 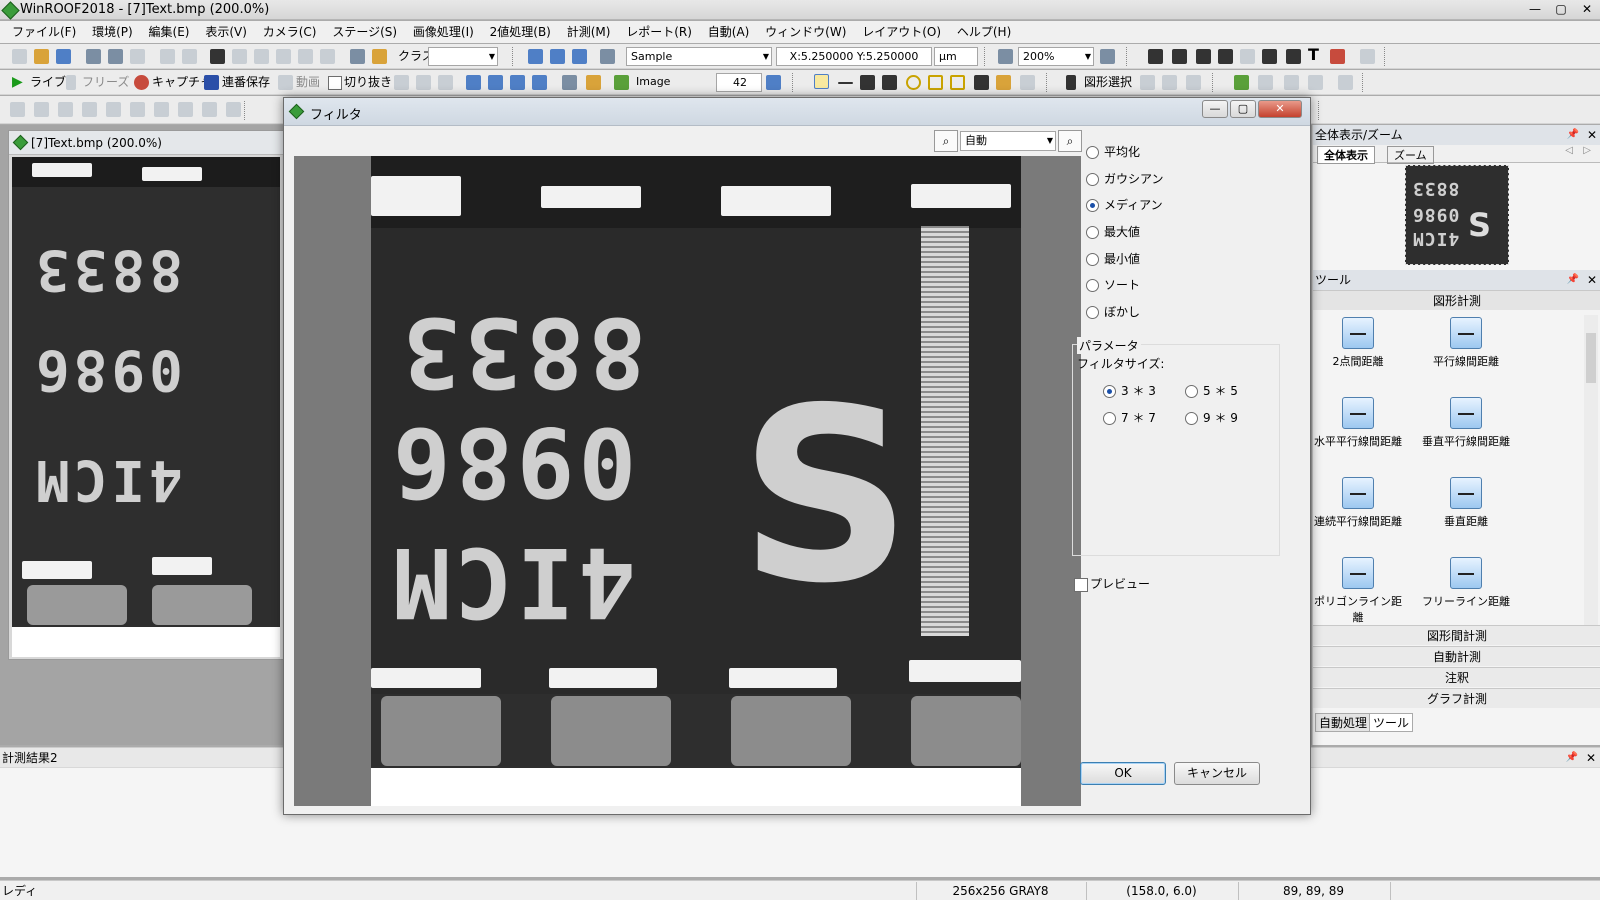 I want to click on paste-icon, so click(x=137, y=56).